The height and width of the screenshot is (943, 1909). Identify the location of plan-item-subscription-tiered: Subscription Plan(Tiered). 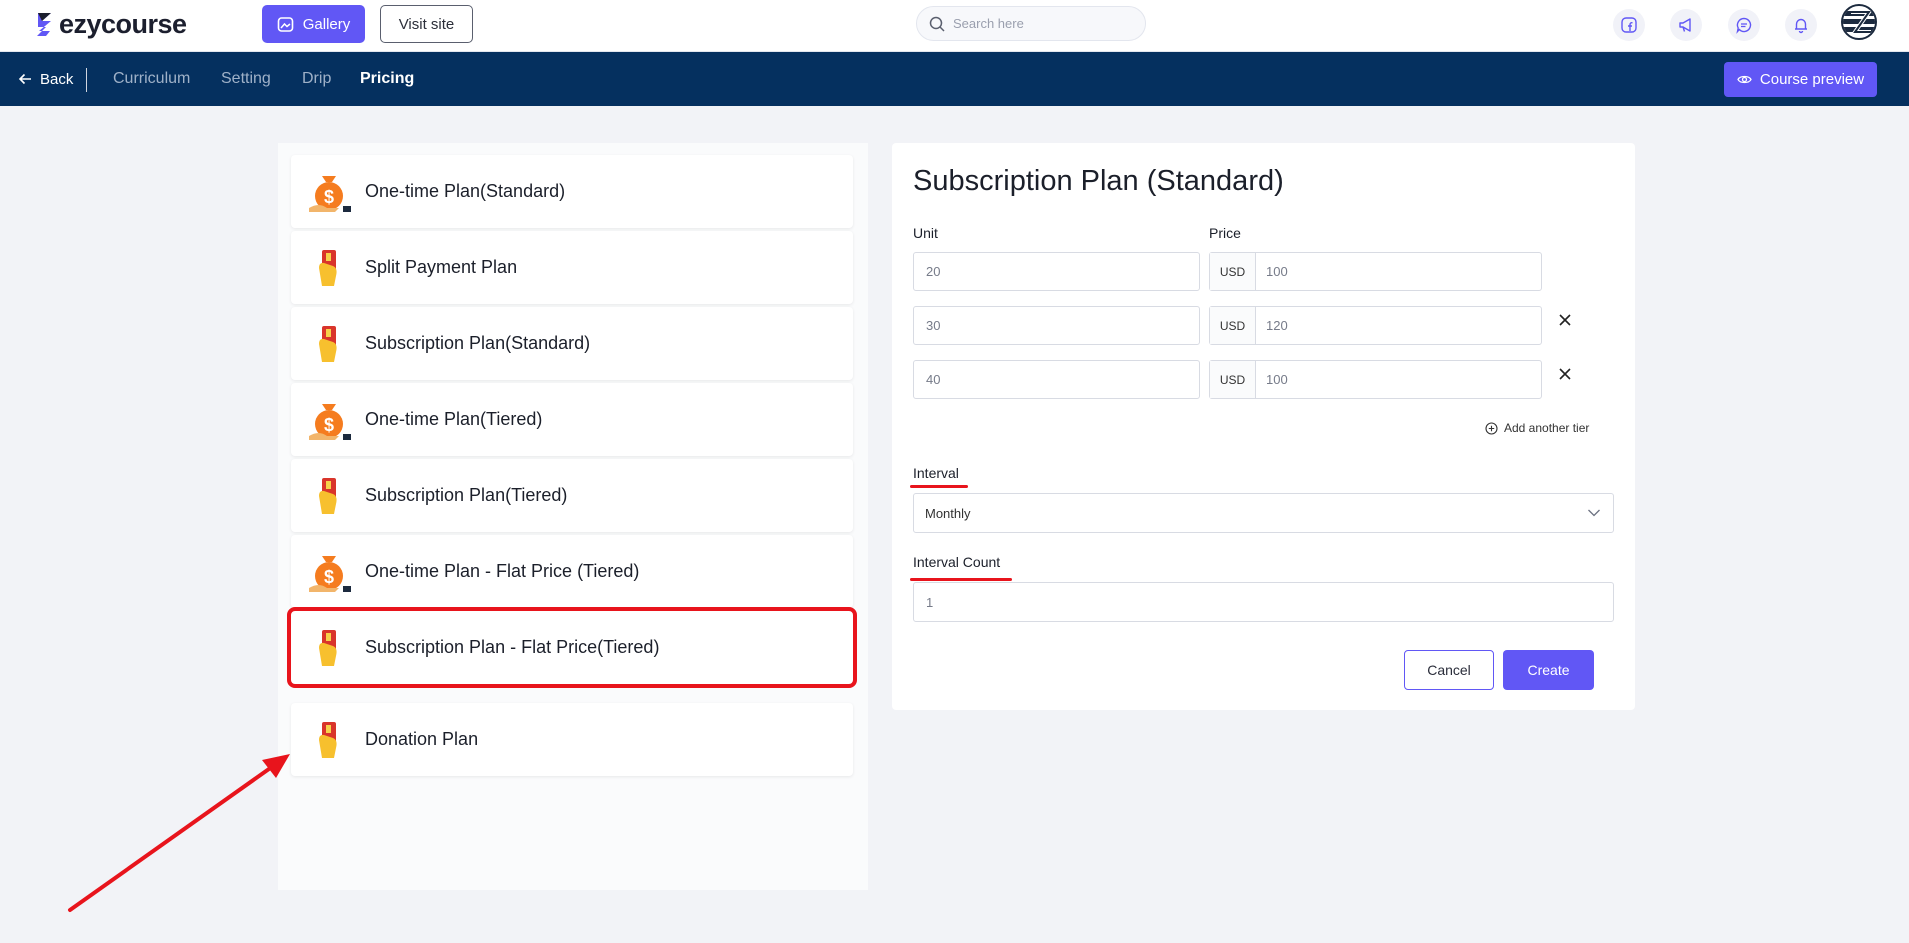
(572, 495).